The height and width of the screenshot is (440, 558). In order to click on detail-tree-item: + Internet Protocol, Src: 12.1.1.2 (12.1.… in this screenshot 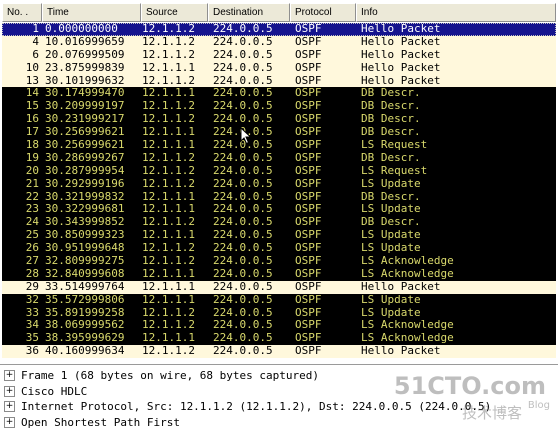, I will do `click(279, 407)`.